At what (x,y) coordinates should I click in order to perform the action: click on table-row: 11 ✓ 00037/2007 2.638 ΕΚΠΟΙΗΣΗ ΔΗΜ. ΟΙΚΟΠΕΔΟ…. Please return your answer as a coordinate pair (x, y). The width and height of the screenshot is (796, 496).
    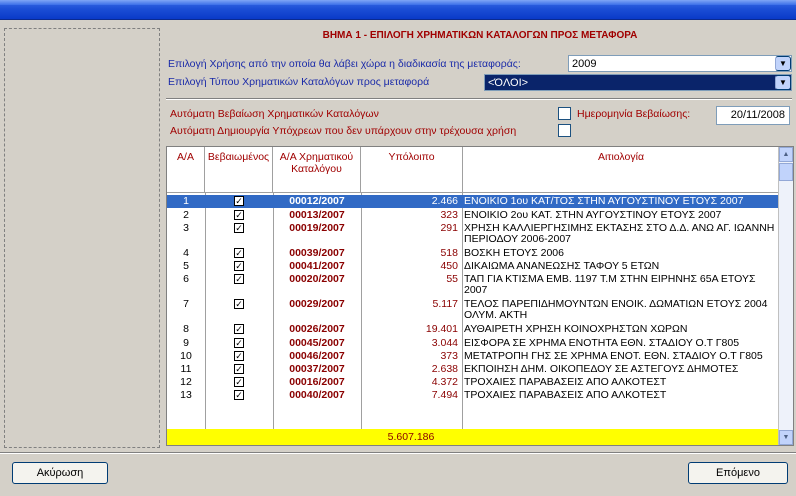
    Looking at the image, I should click on (473, 369).